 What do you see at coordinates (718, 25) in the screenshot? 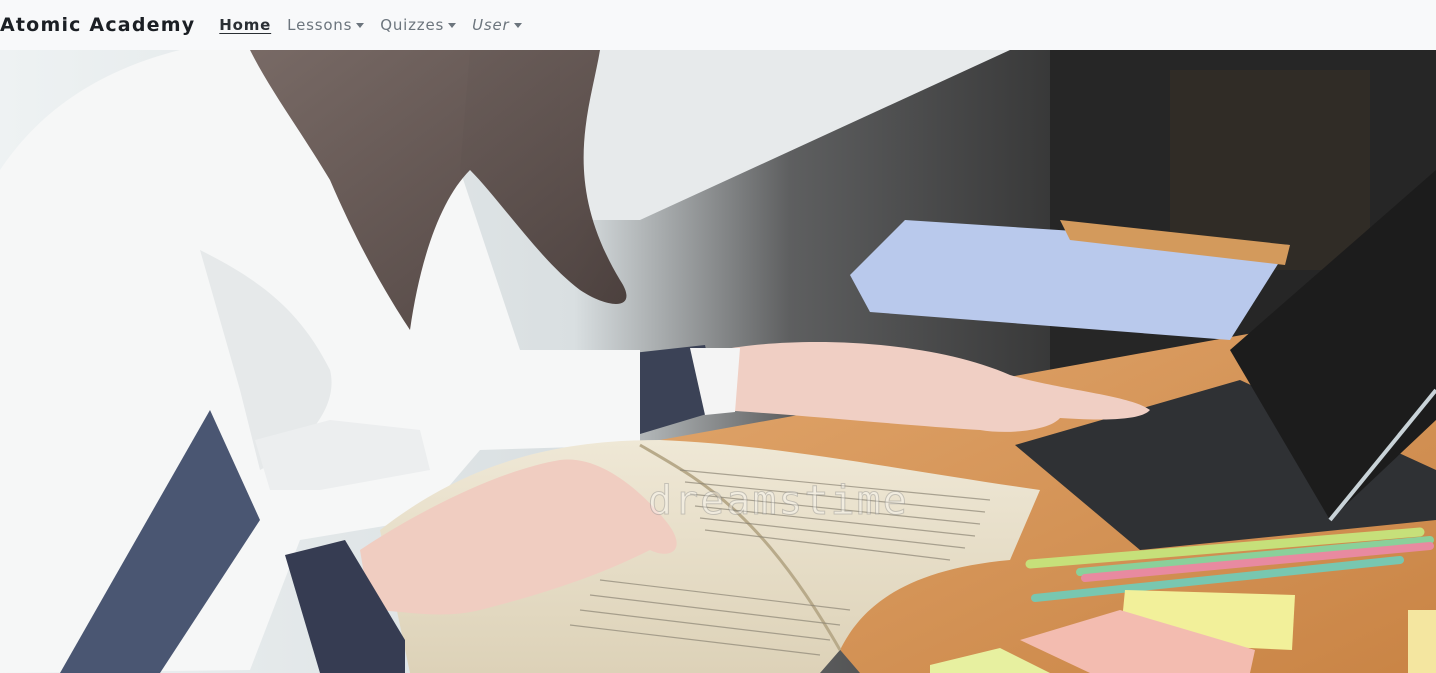
I see `top-navbar: Atomic Academy Home Lessons Quizzes User` at bounding box center [718, 25].